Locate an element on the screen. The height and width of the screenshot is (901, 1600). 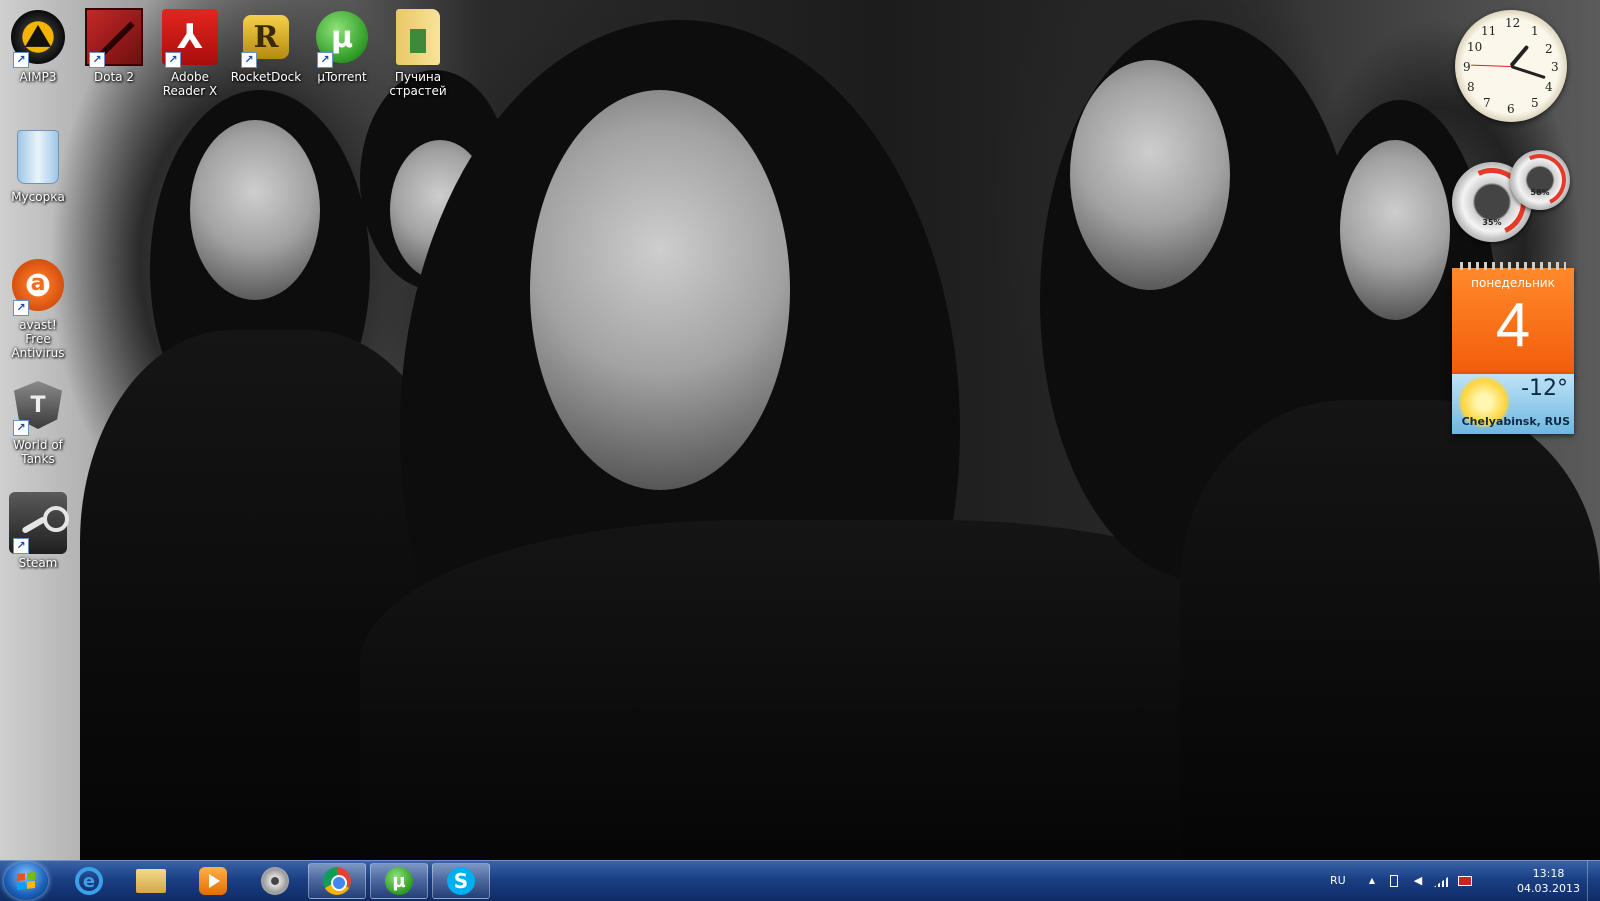
taskbar: e µ S RU ▲ ◀ 13:18 04.03.2013 is located at coordinates (800, 880).